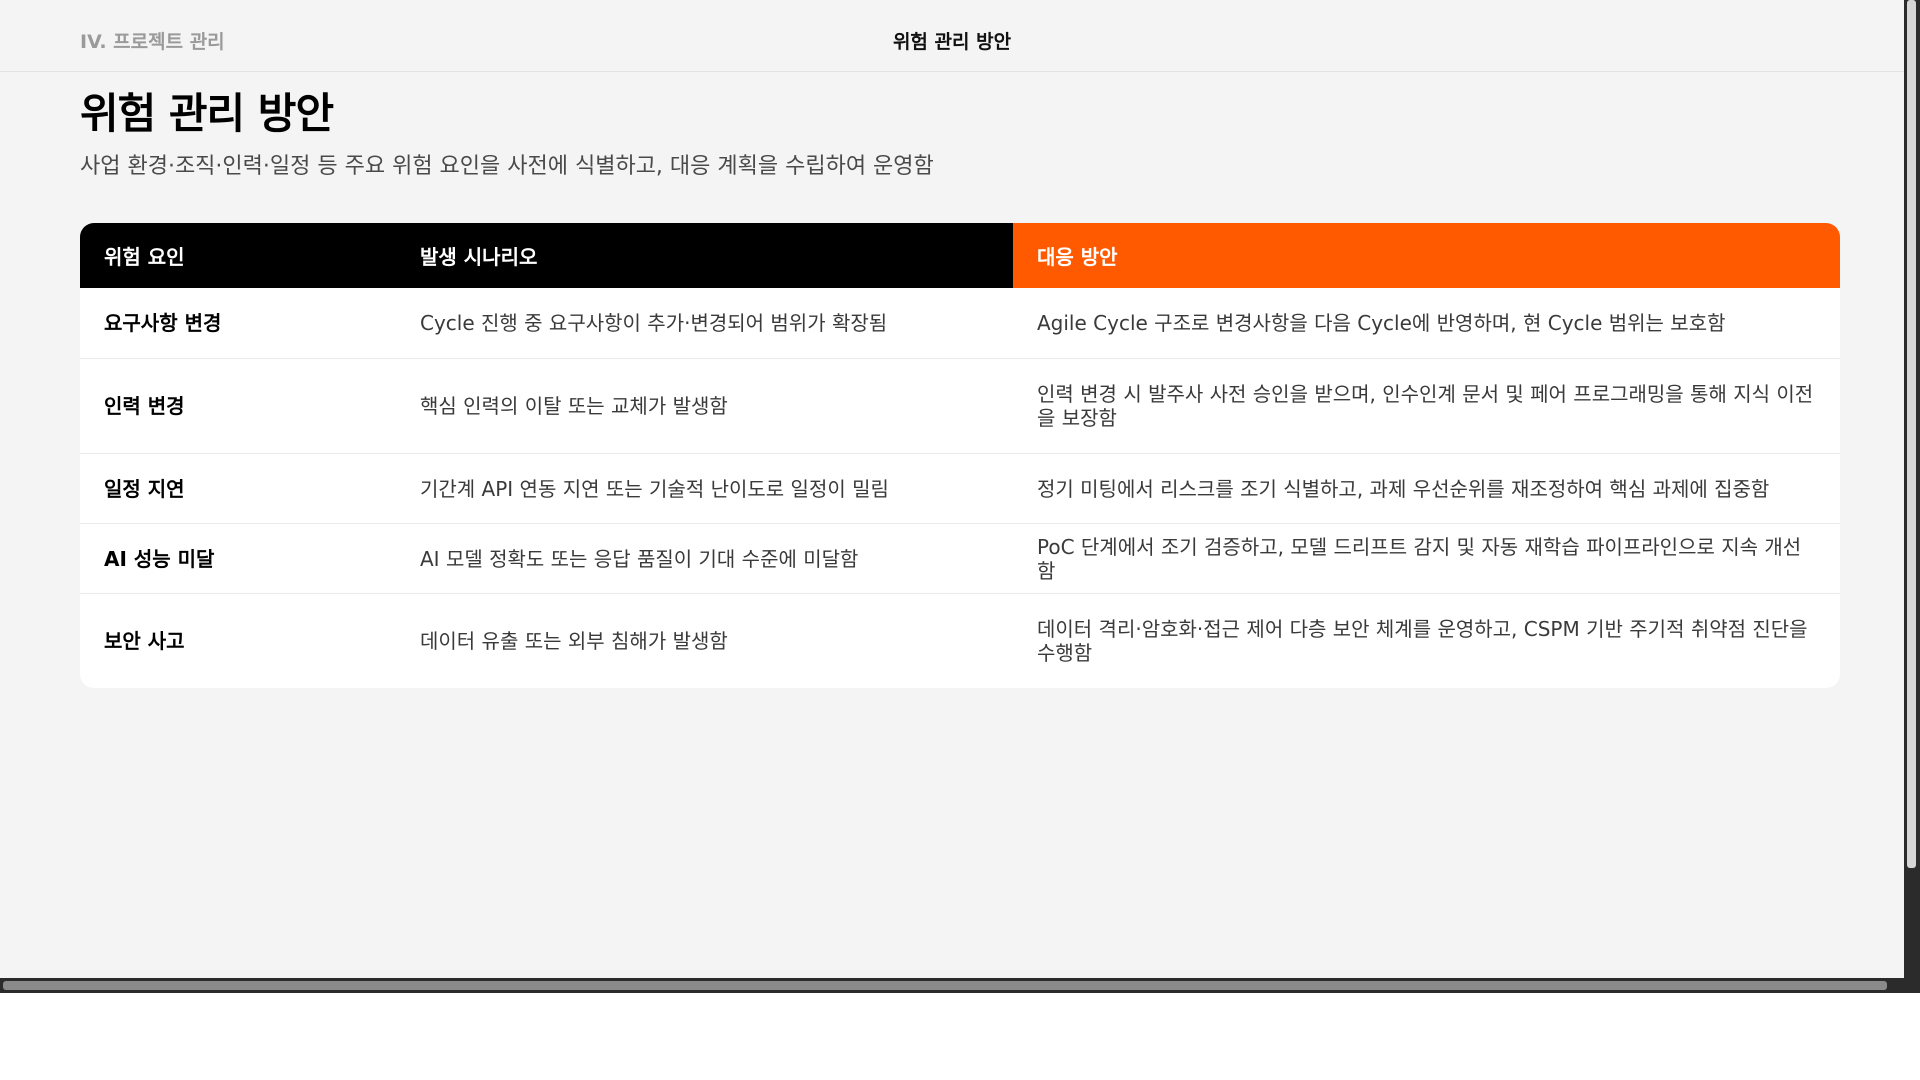  I want to click on scenario-cell: 핵심 인력의 이탈 또는 교체가 발생함, so click(574, 406).